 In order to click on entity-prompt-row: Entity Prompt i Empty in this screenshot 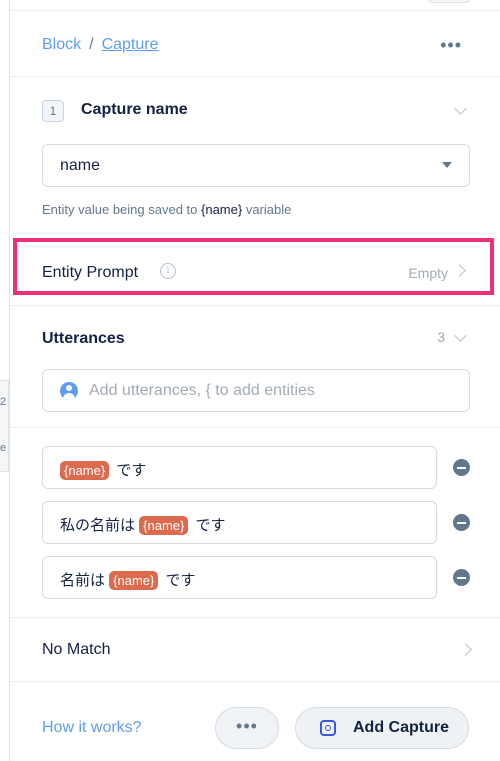, I will do `click(253, 266)`.